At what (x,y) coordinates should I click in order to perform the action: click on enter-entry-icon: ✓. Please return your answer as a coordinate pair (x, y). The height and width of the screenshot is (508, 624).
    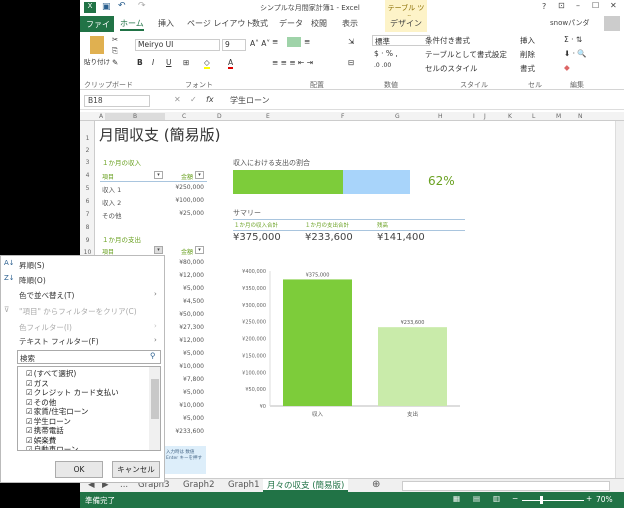
    Looking at the image, I should click on (193, 99).